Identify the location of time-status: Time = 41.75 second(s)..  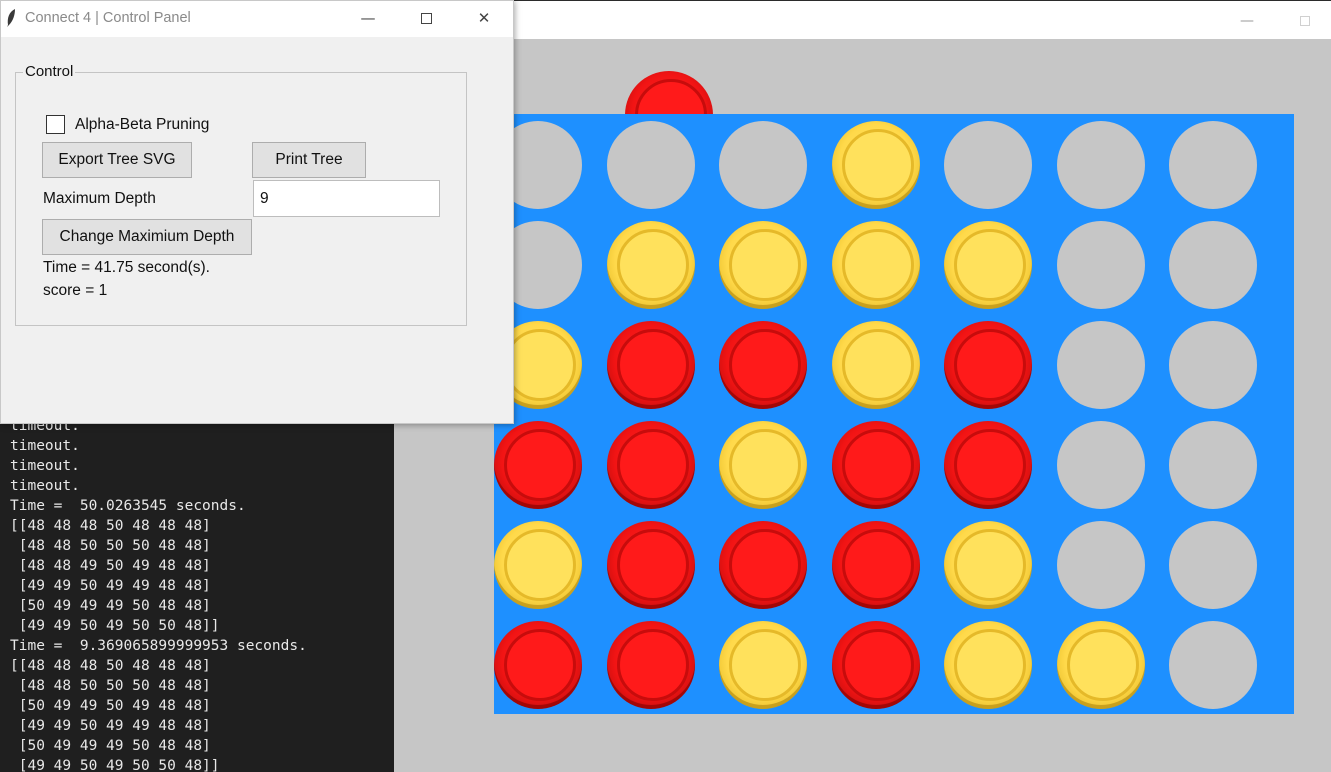
(126, 267).